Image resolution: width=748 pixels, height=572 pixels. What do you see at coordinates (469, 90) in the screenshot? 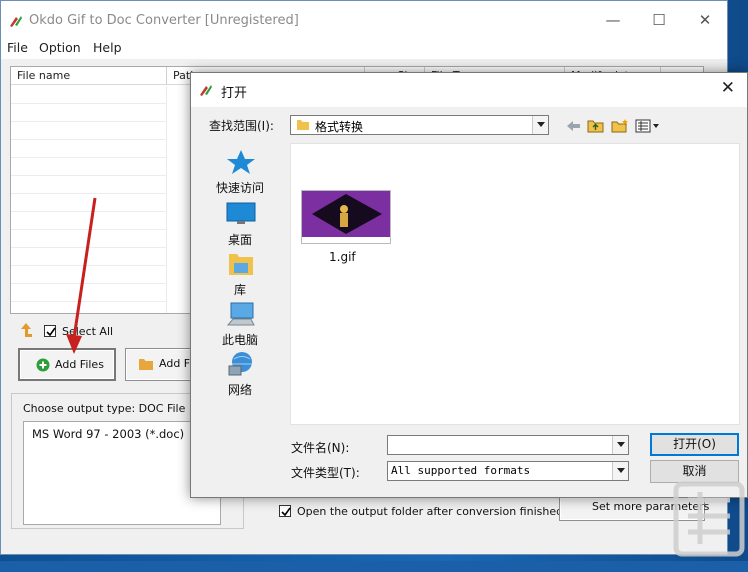
I see `dialog-title-bar: 打开 ✕` at bounding box center [469, 90].